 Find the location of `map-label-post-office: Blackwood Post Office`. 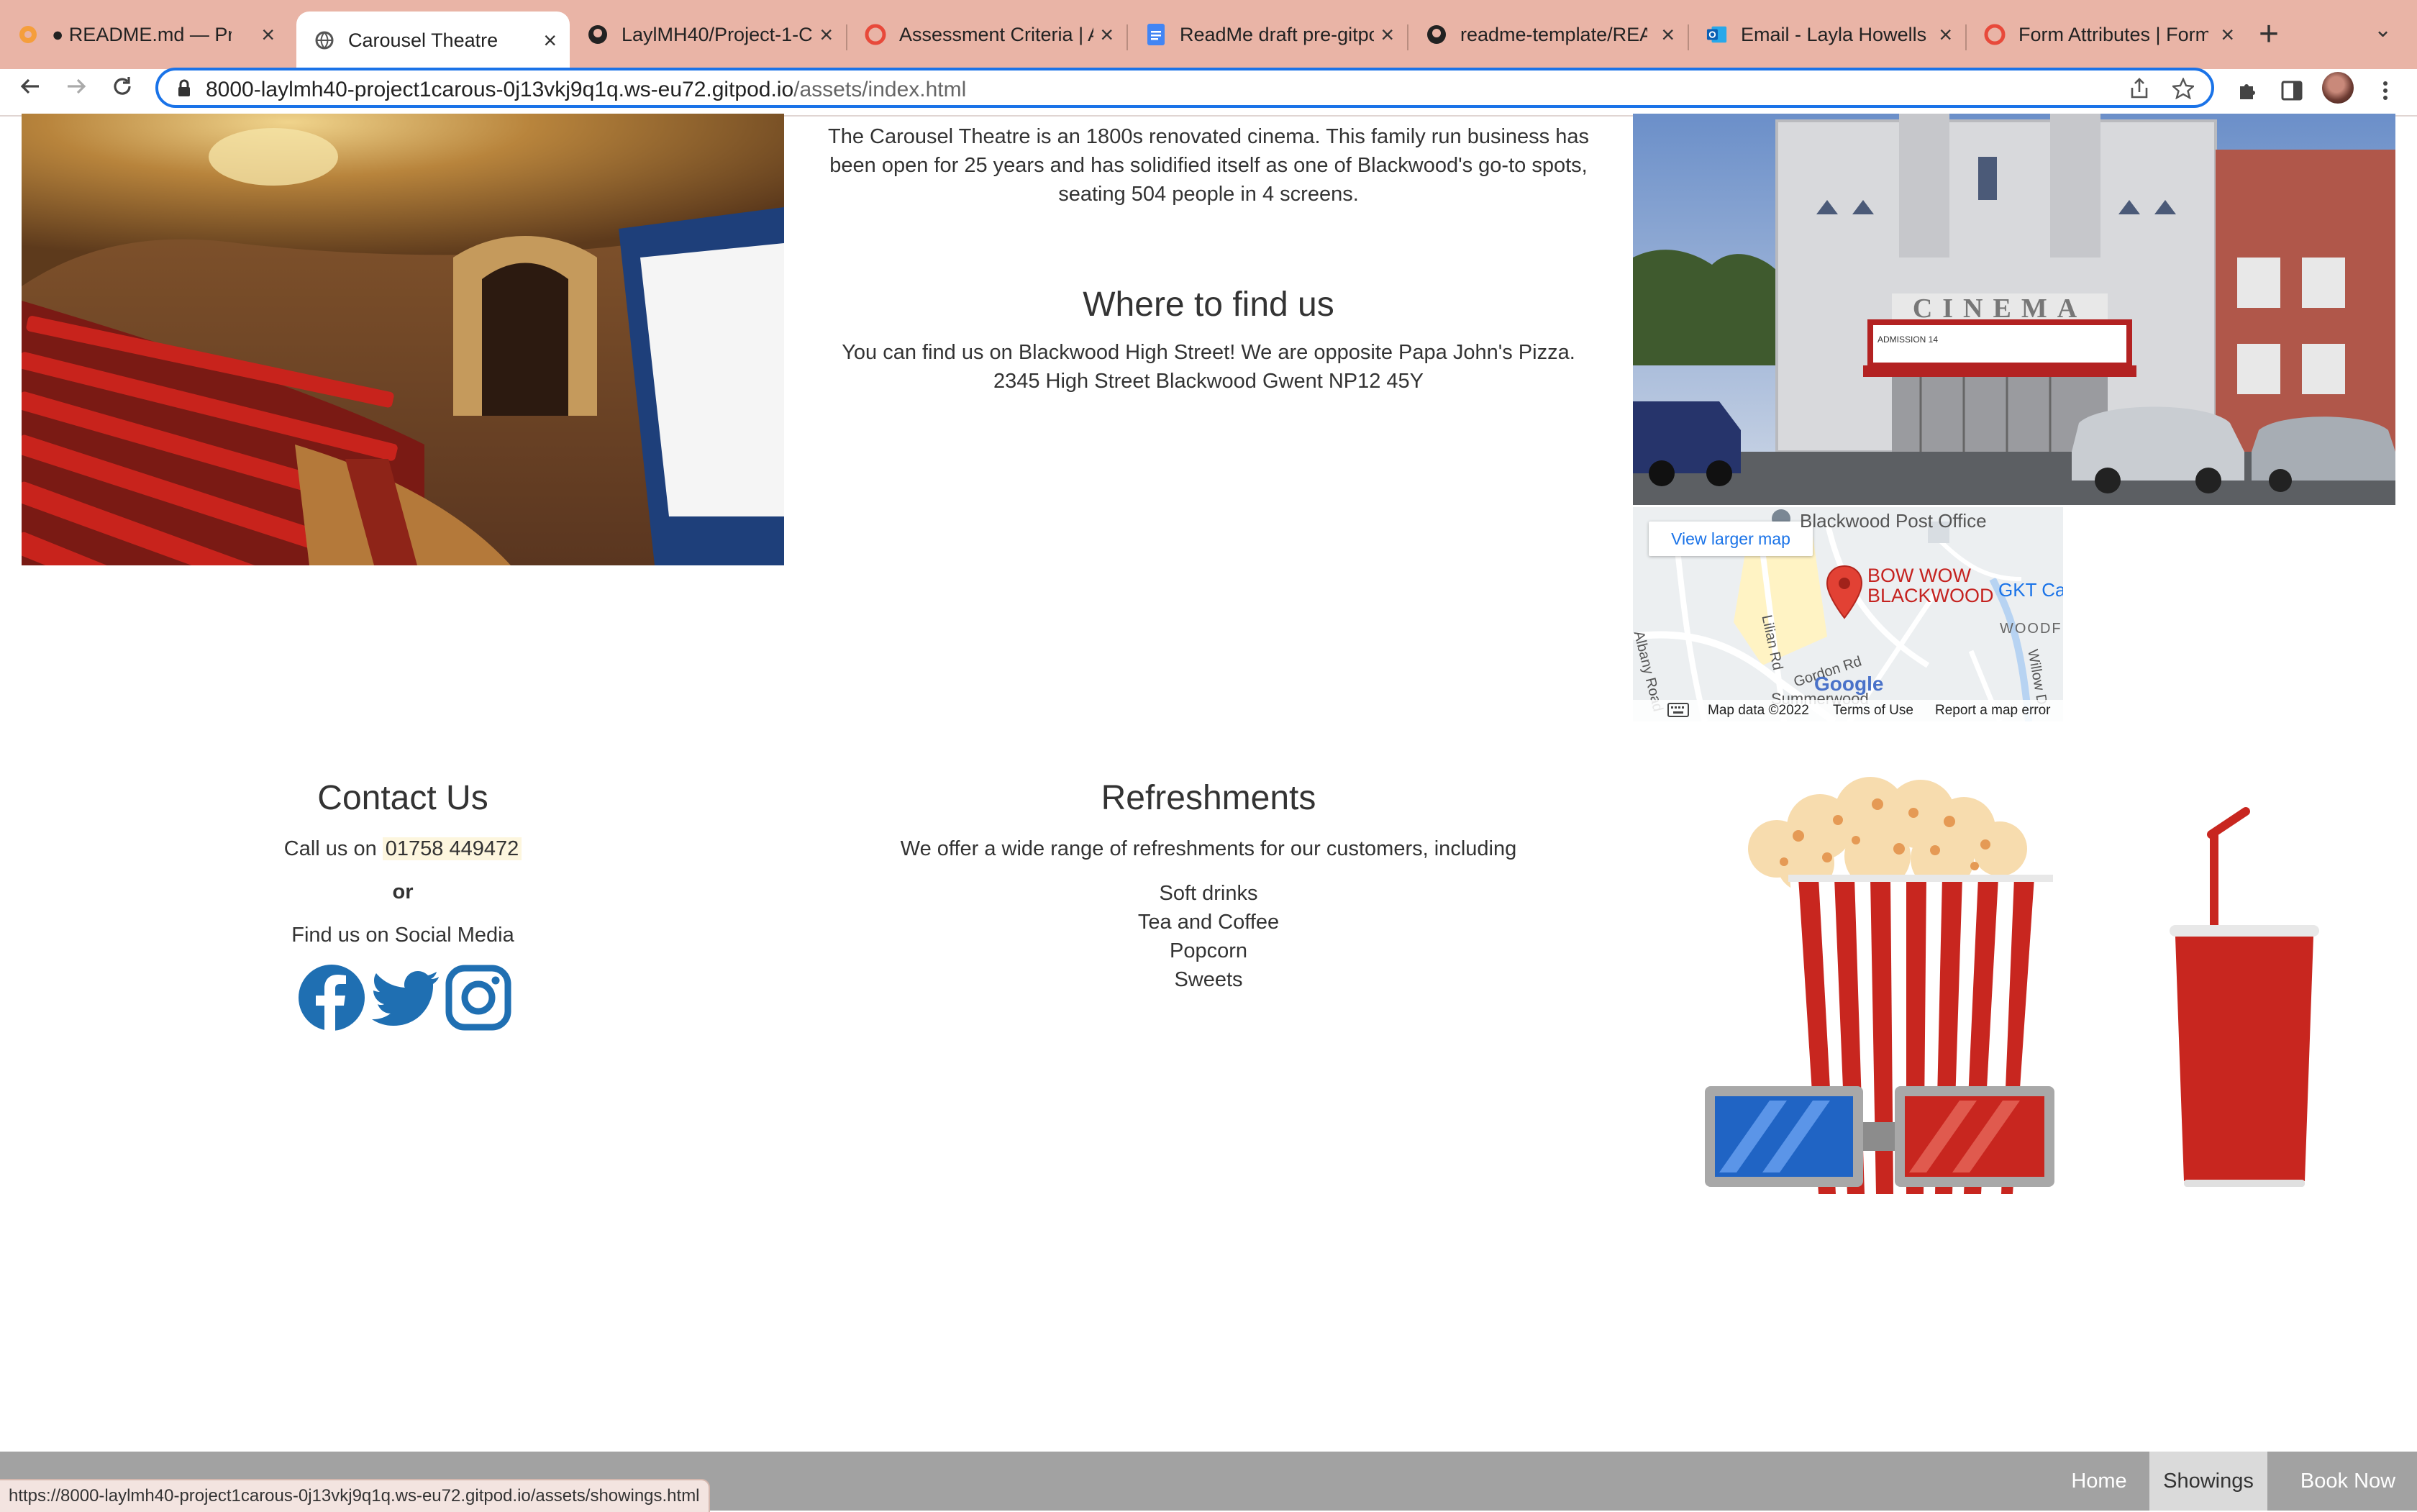

map-label-post-office: Blackwood Post Office is located at coordinates (1894, 521).